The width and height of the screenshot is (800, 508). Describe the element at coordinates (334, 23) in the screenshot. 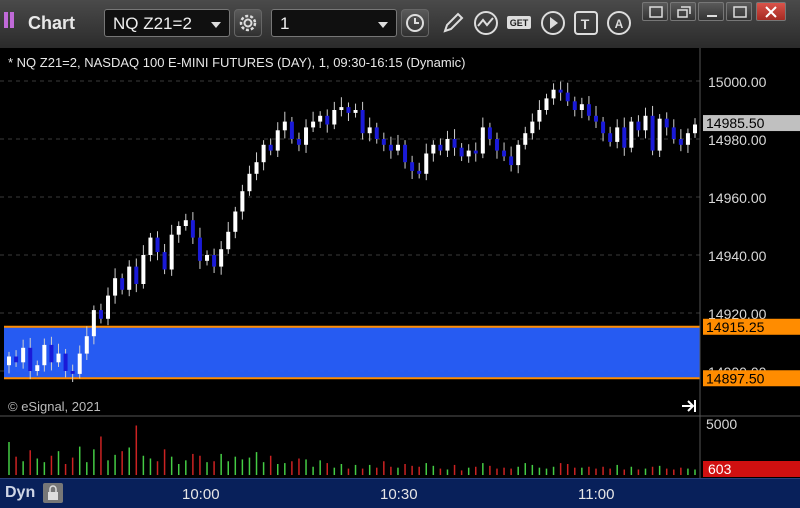

I see `interval-select: 1` at that location.